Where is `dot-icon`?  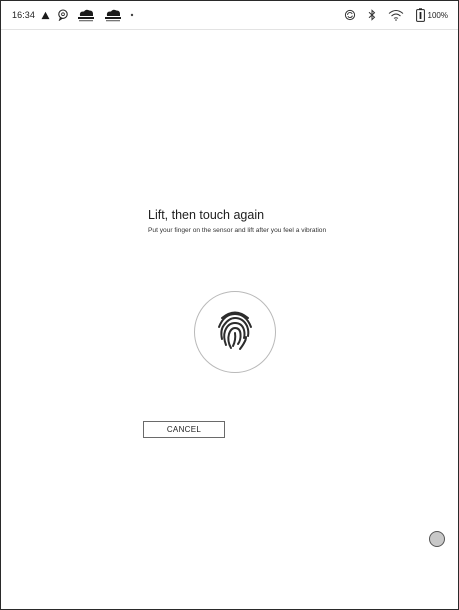
dot-icon is located at coordinates (132, 15).